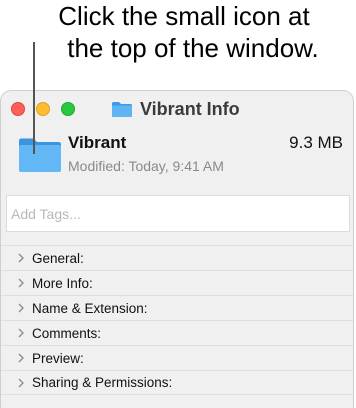  Describe the element at coordinates (177, 154) in the screenshot. I see `file-header: Vibrant 9.3 MB Modified: Today, 9:41 AM` at that location.